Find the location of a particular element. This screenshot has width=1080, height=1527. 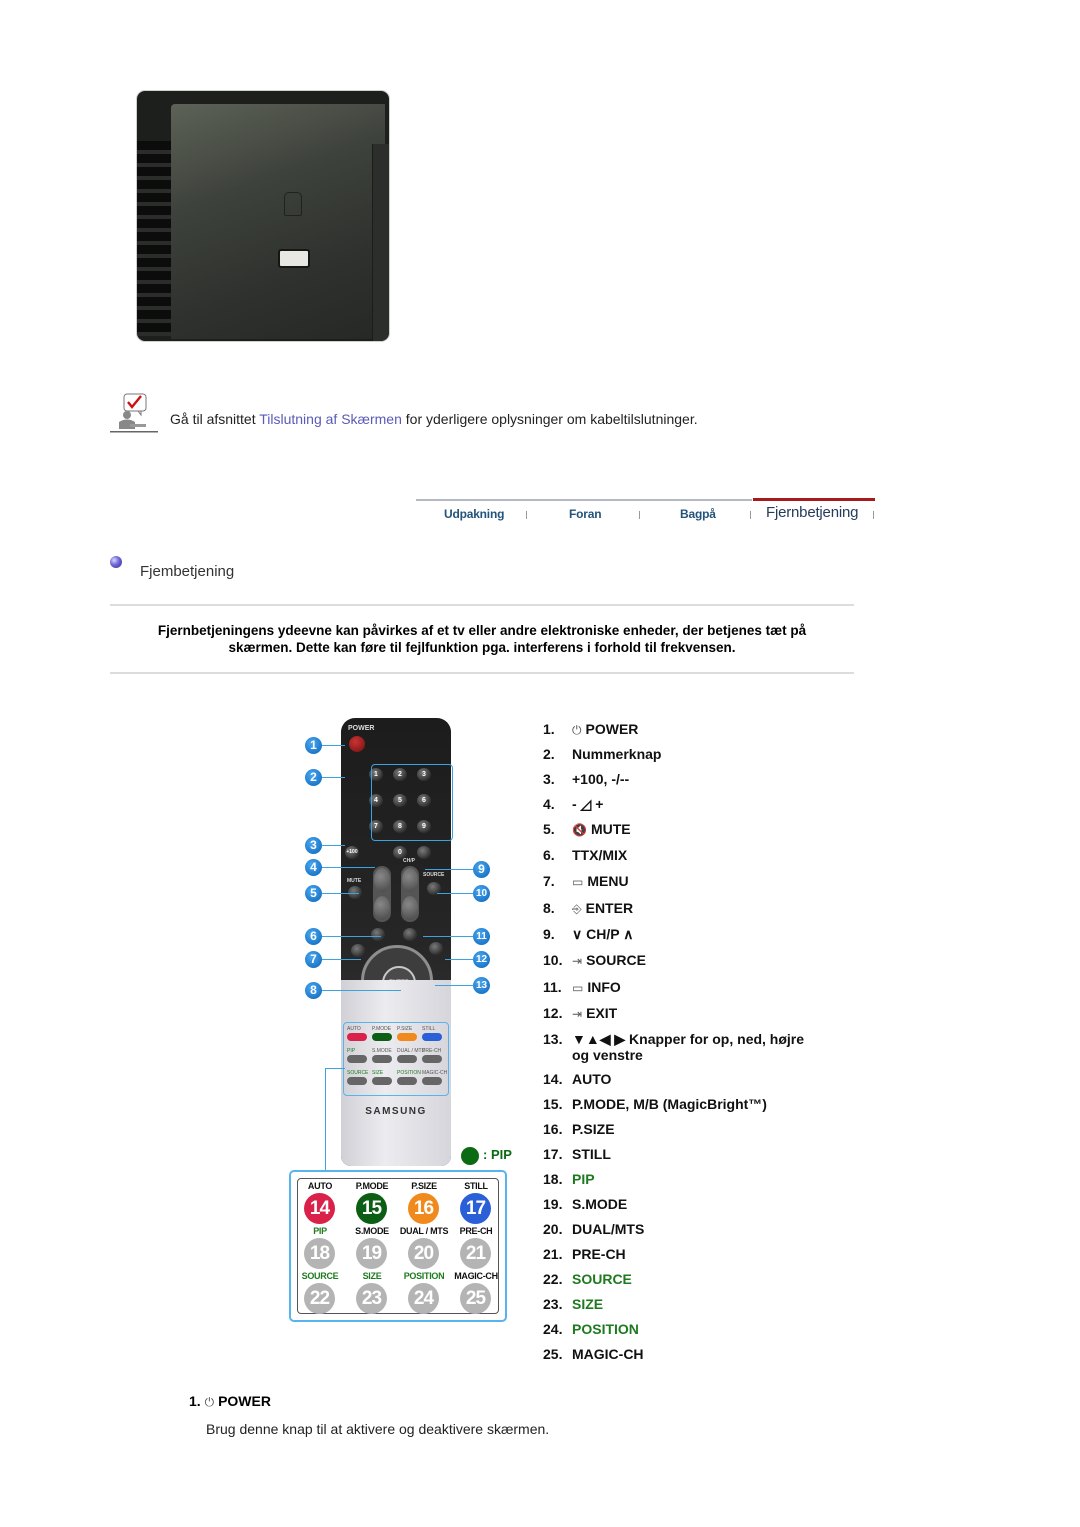

active-tab-indicator is located at coordinates (814, 499).